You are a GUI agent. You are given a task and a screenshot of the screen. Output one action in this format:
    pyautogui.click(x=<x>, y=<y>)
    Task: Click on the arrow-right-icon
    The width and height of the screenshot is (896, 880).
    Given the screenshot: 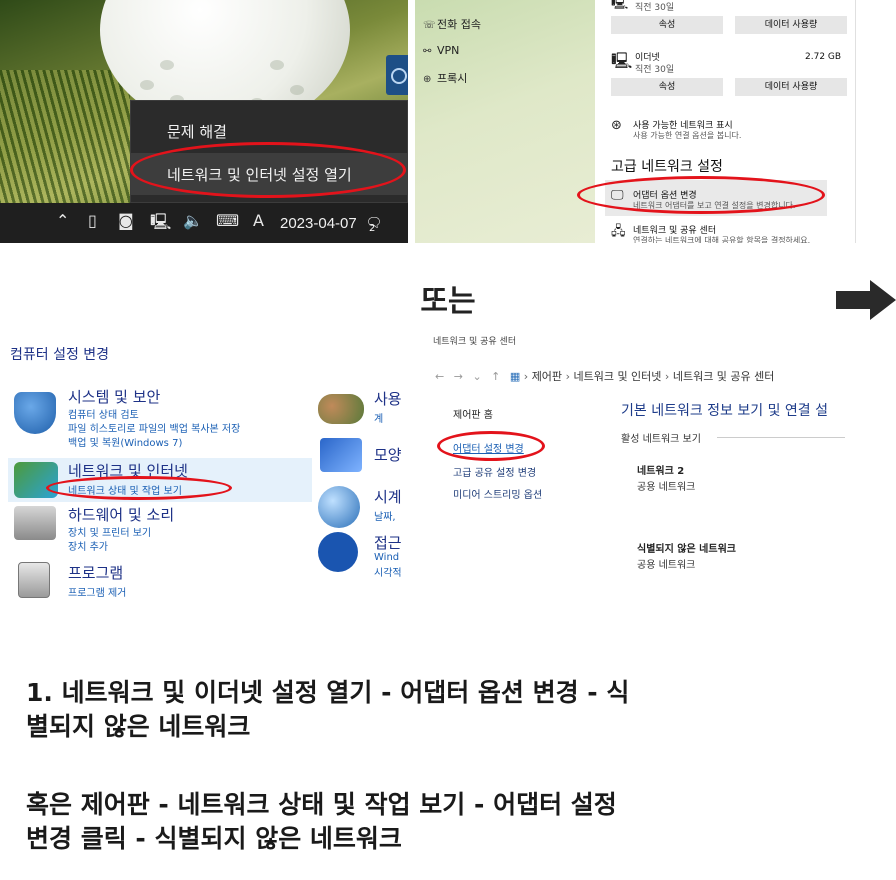 What is the action you would take?
    pyautogui.click(x=866, y=300)
    